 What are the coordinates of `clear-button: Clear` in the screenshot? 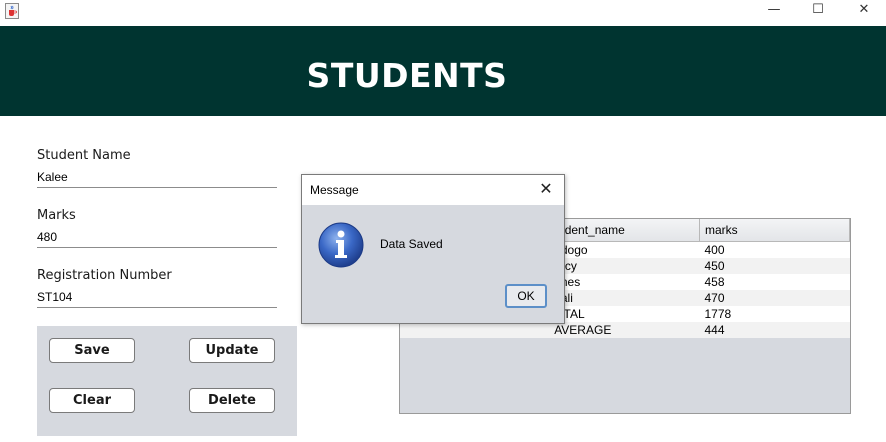 It's located at (92, 400).